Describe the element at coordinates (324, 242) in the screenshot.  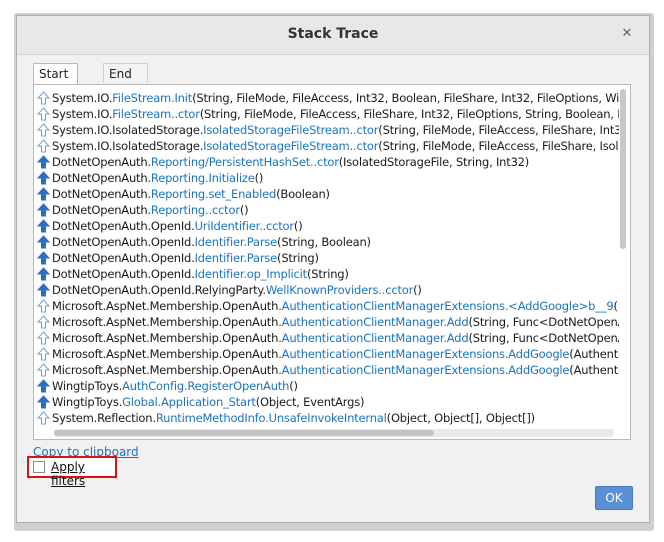
I see `frame-arguments: (String, Boolean)` at that location.